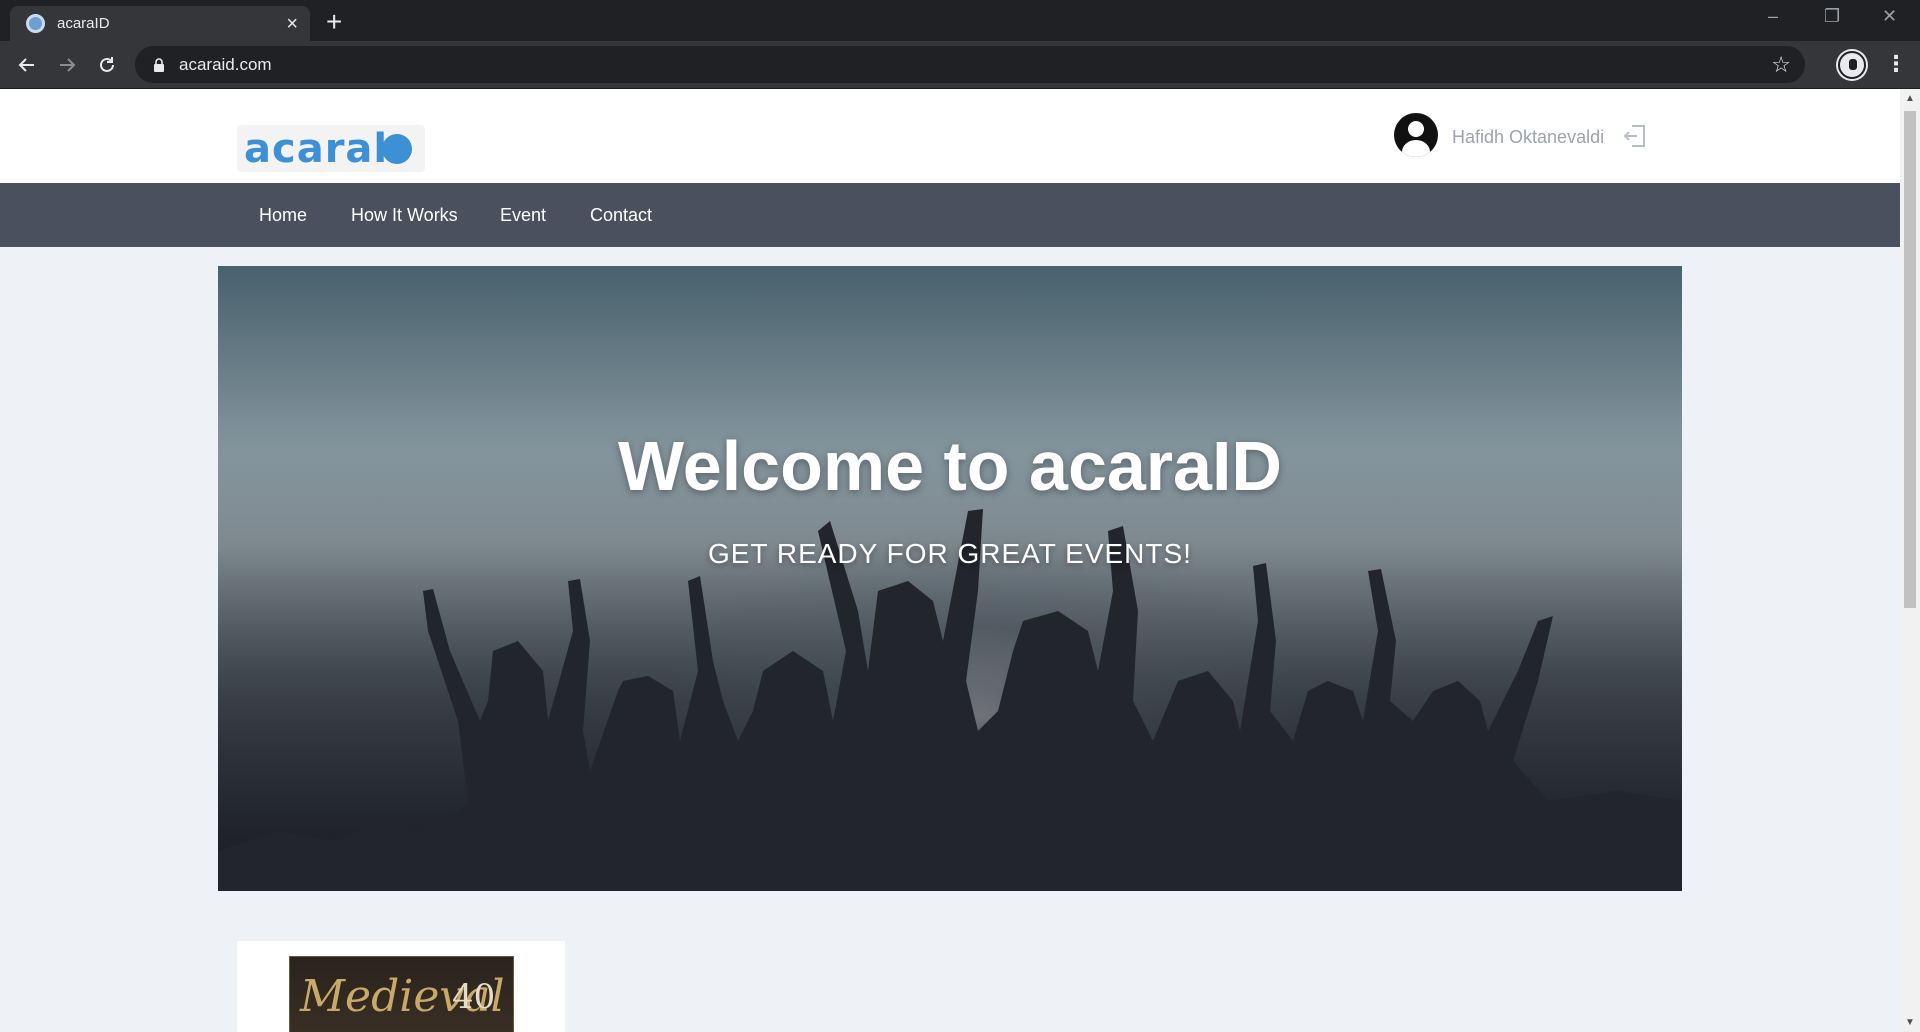  I want to click on scroll-up-icon: ▲, so click(1910, 98).